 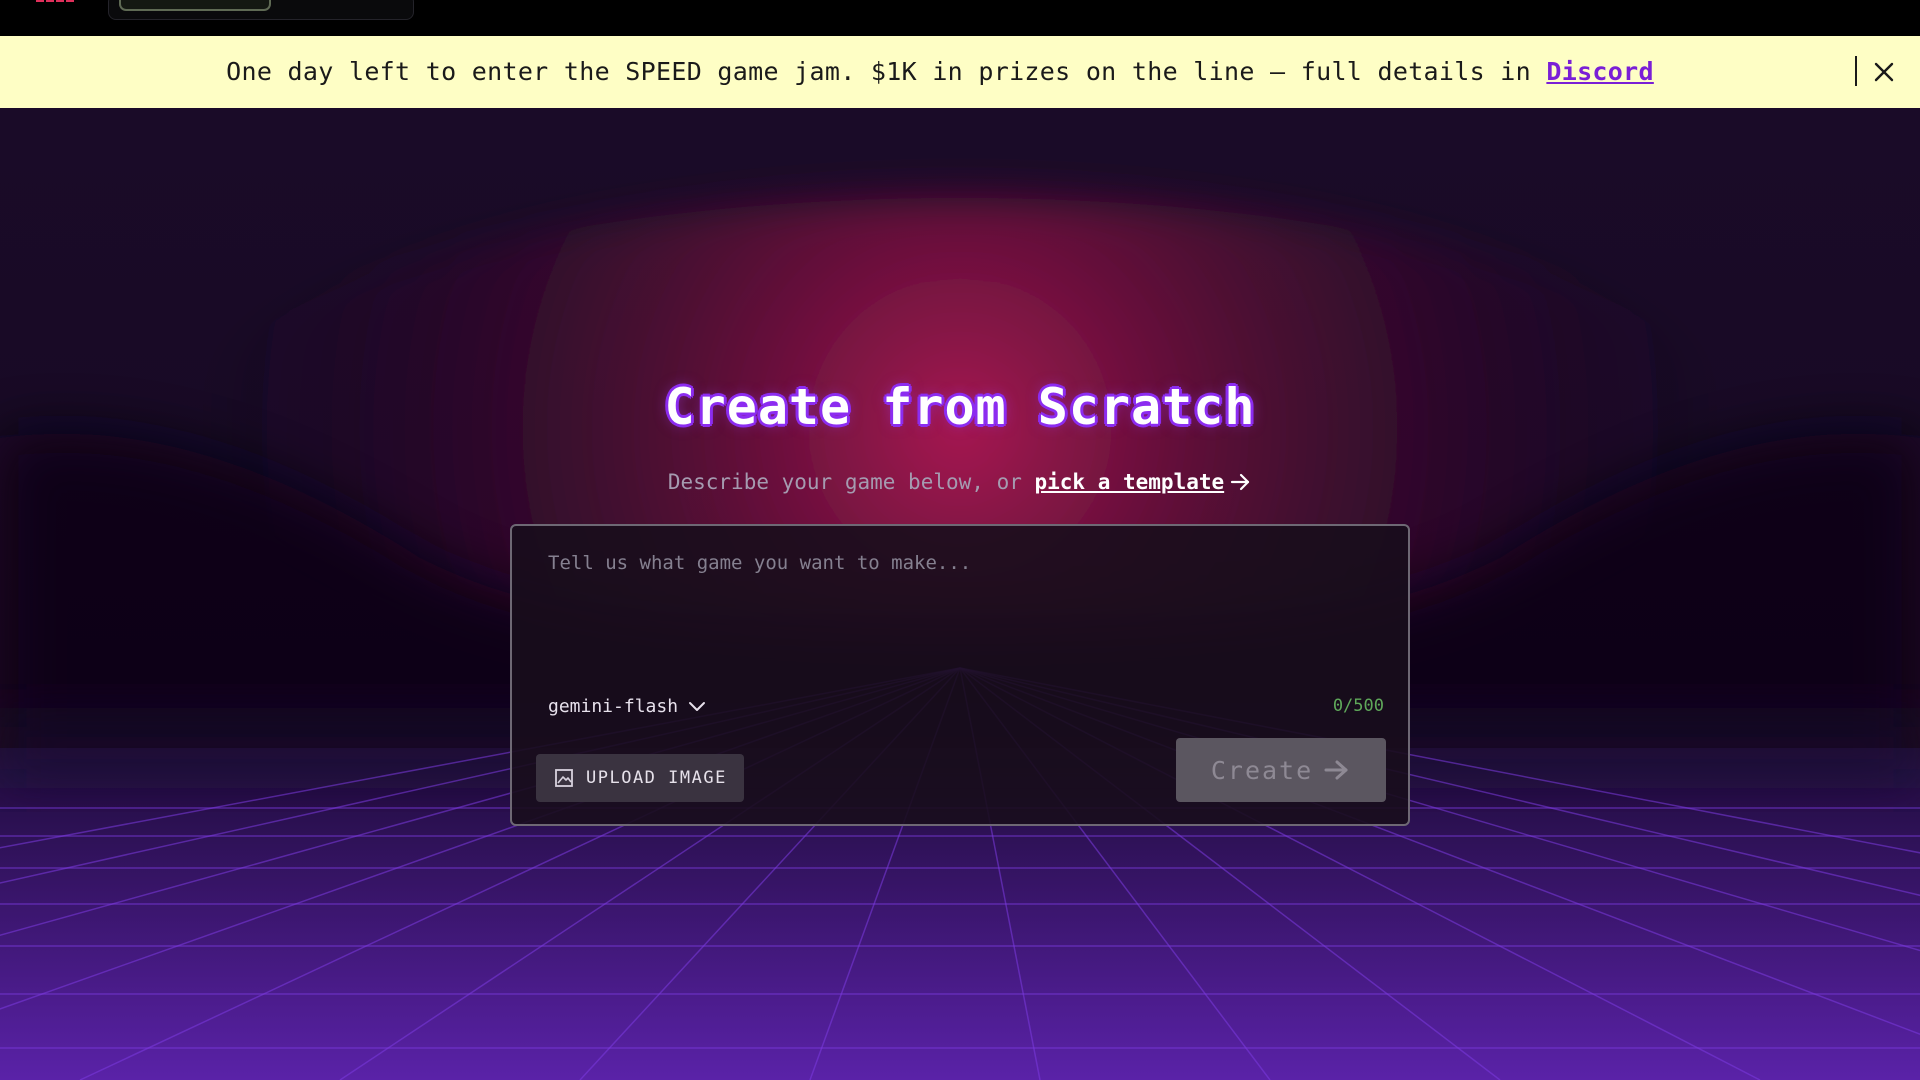 I want to click on chevron-down-icon, so click(x=697, y=706).